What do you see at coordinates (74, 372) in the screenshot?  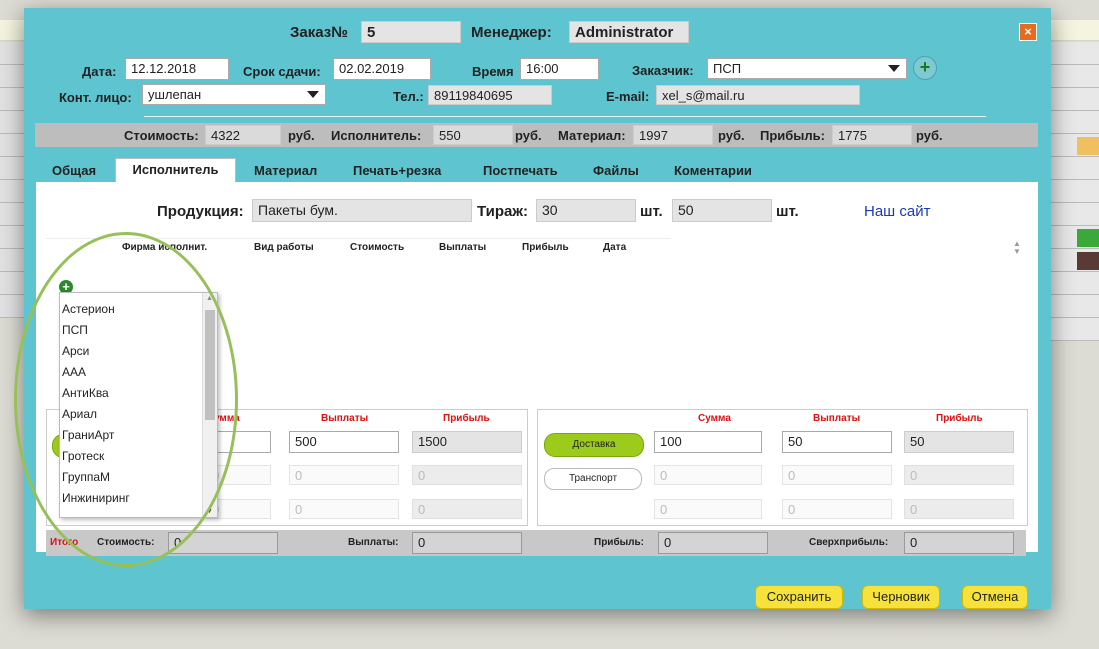 I see `dropdown-item: ААА` at bounding box center [74, 372].